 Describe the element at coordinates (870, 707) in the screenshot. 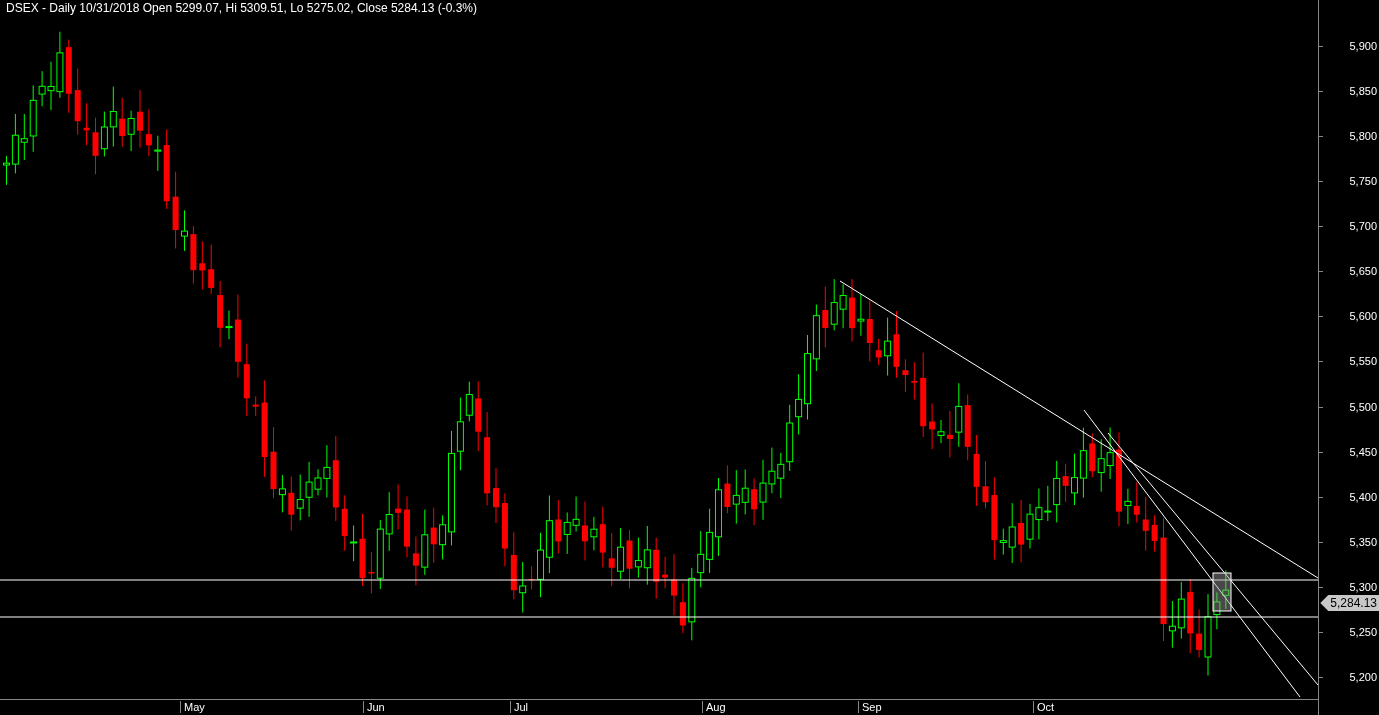

I see `axis-label: Sep` at that location.